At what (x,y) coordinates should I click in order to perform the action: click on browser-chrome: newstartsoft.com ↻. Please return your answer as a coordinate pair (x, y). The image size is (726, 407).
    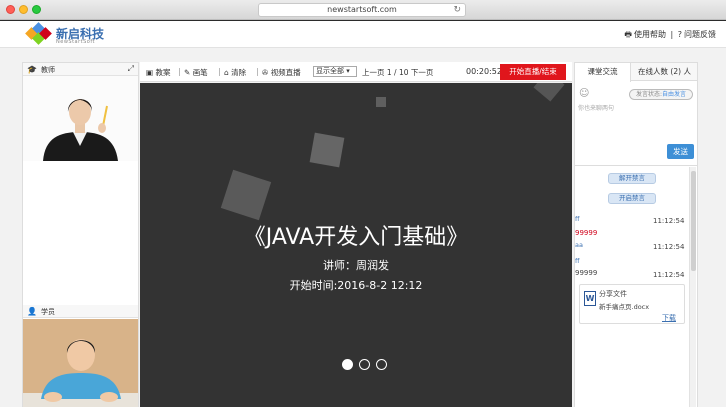
    Looking at the image, I should click on (363, 10).